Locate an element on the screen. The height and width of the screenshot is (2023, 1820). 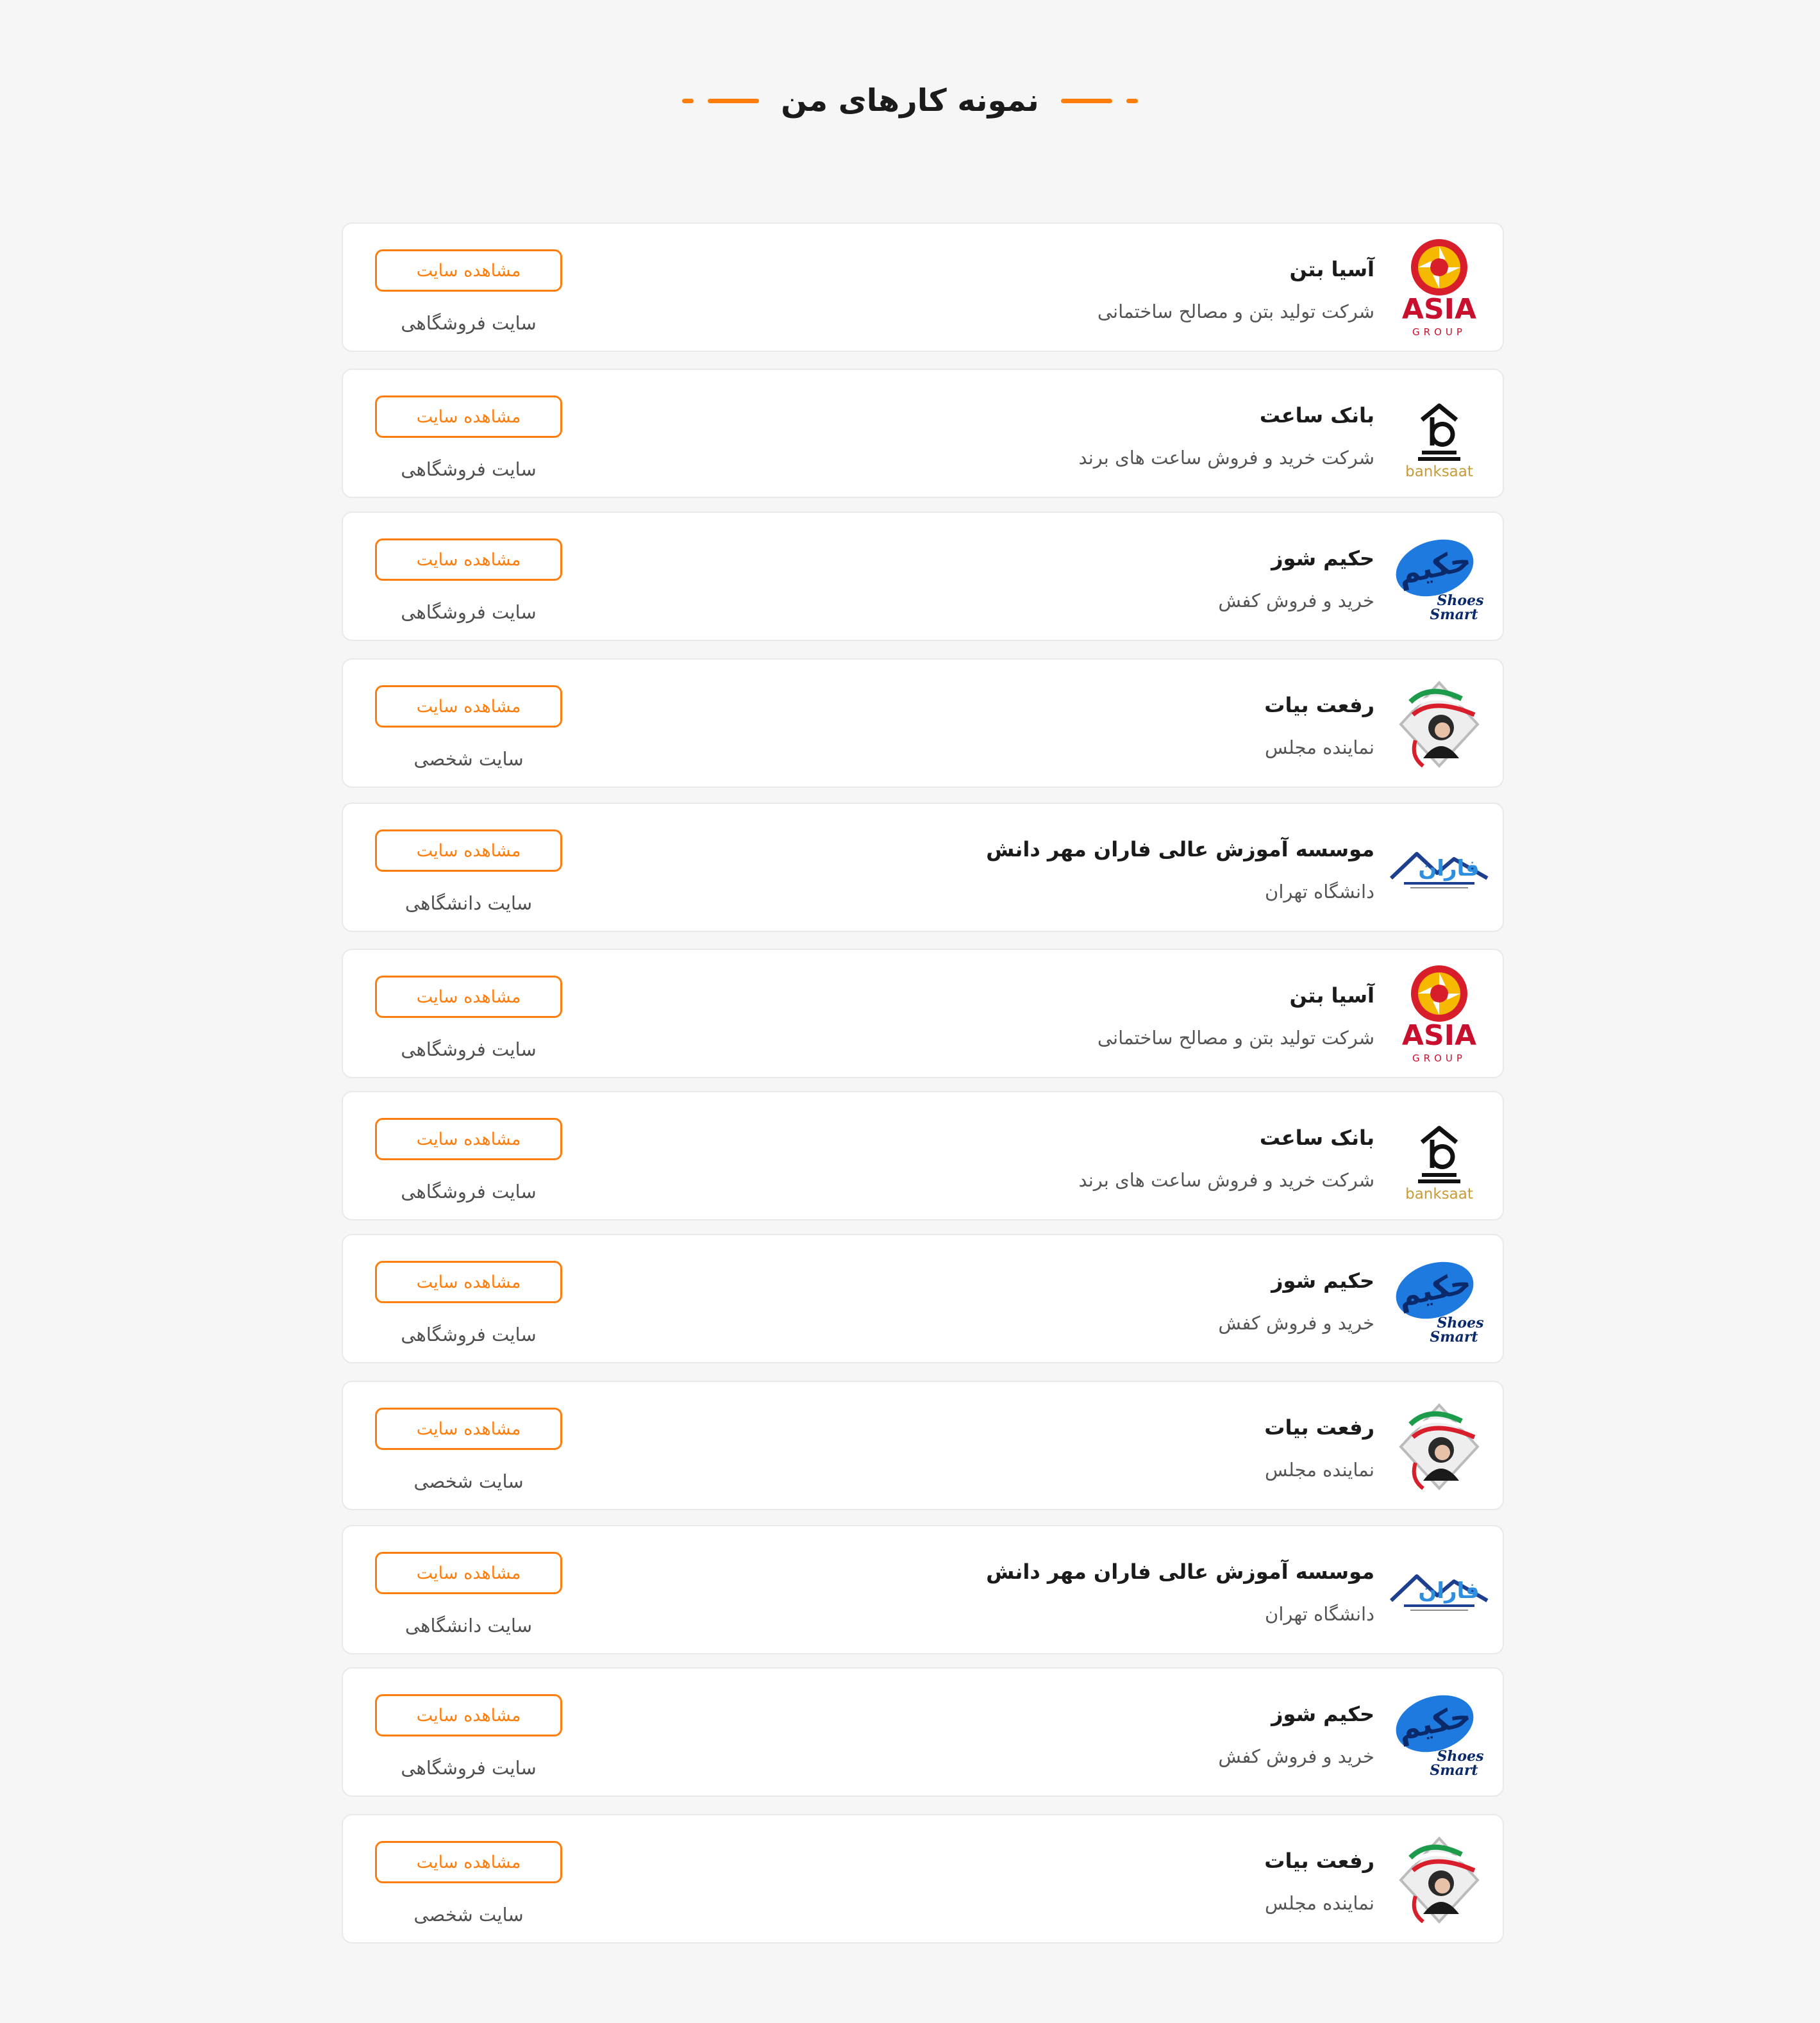
section-header: نمونه کارهای من is located at coordinates (910, 101).